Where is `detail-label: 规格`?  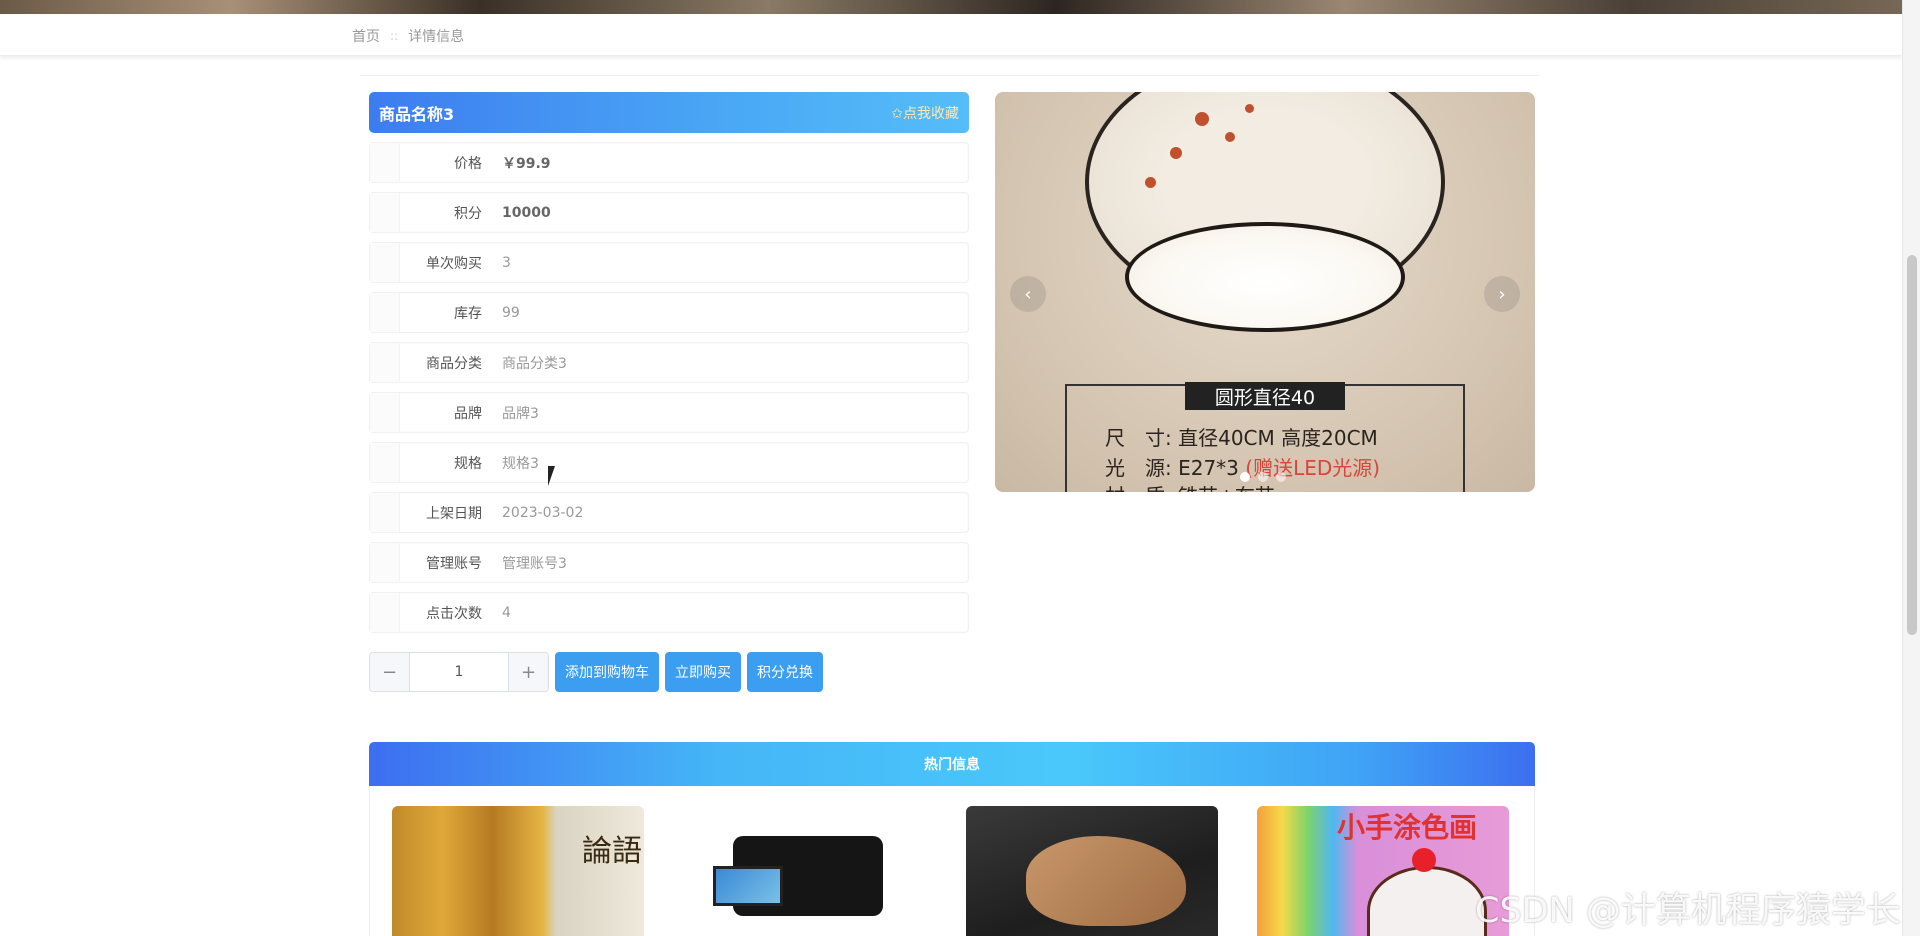
detail-label: 规格 is located at coordinates (468, 463).